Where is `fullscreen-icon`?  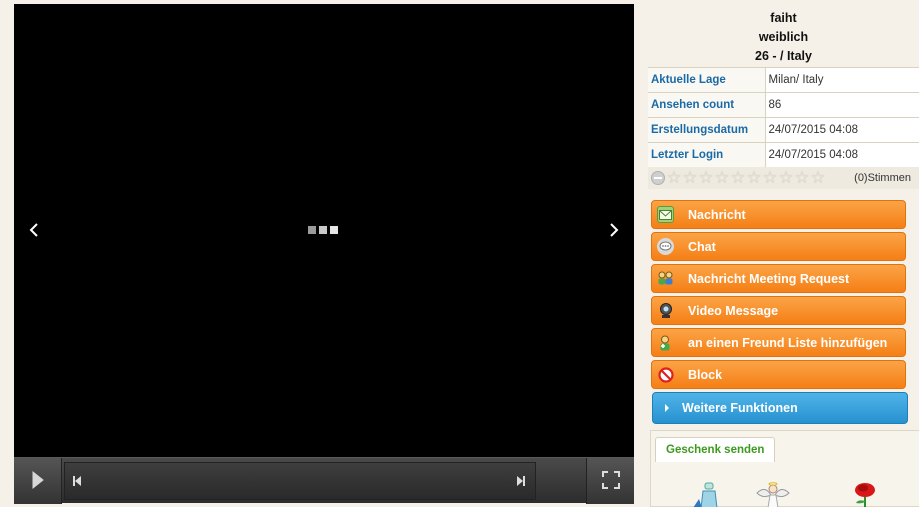 fullscreen-icon is located at coordinates (611, 481).